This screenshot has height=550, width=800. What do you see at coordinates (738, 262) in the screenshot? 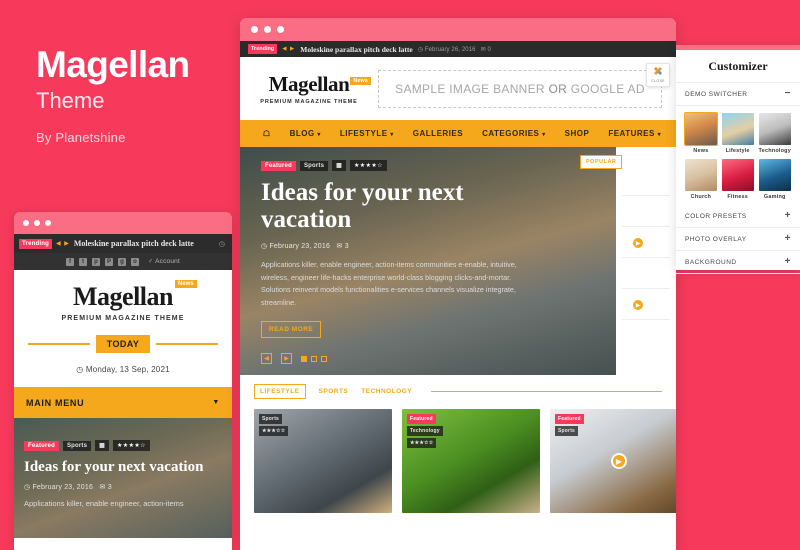
I see `customizer-section-background: BACKGROUND +` at bounding box center [738, 262].